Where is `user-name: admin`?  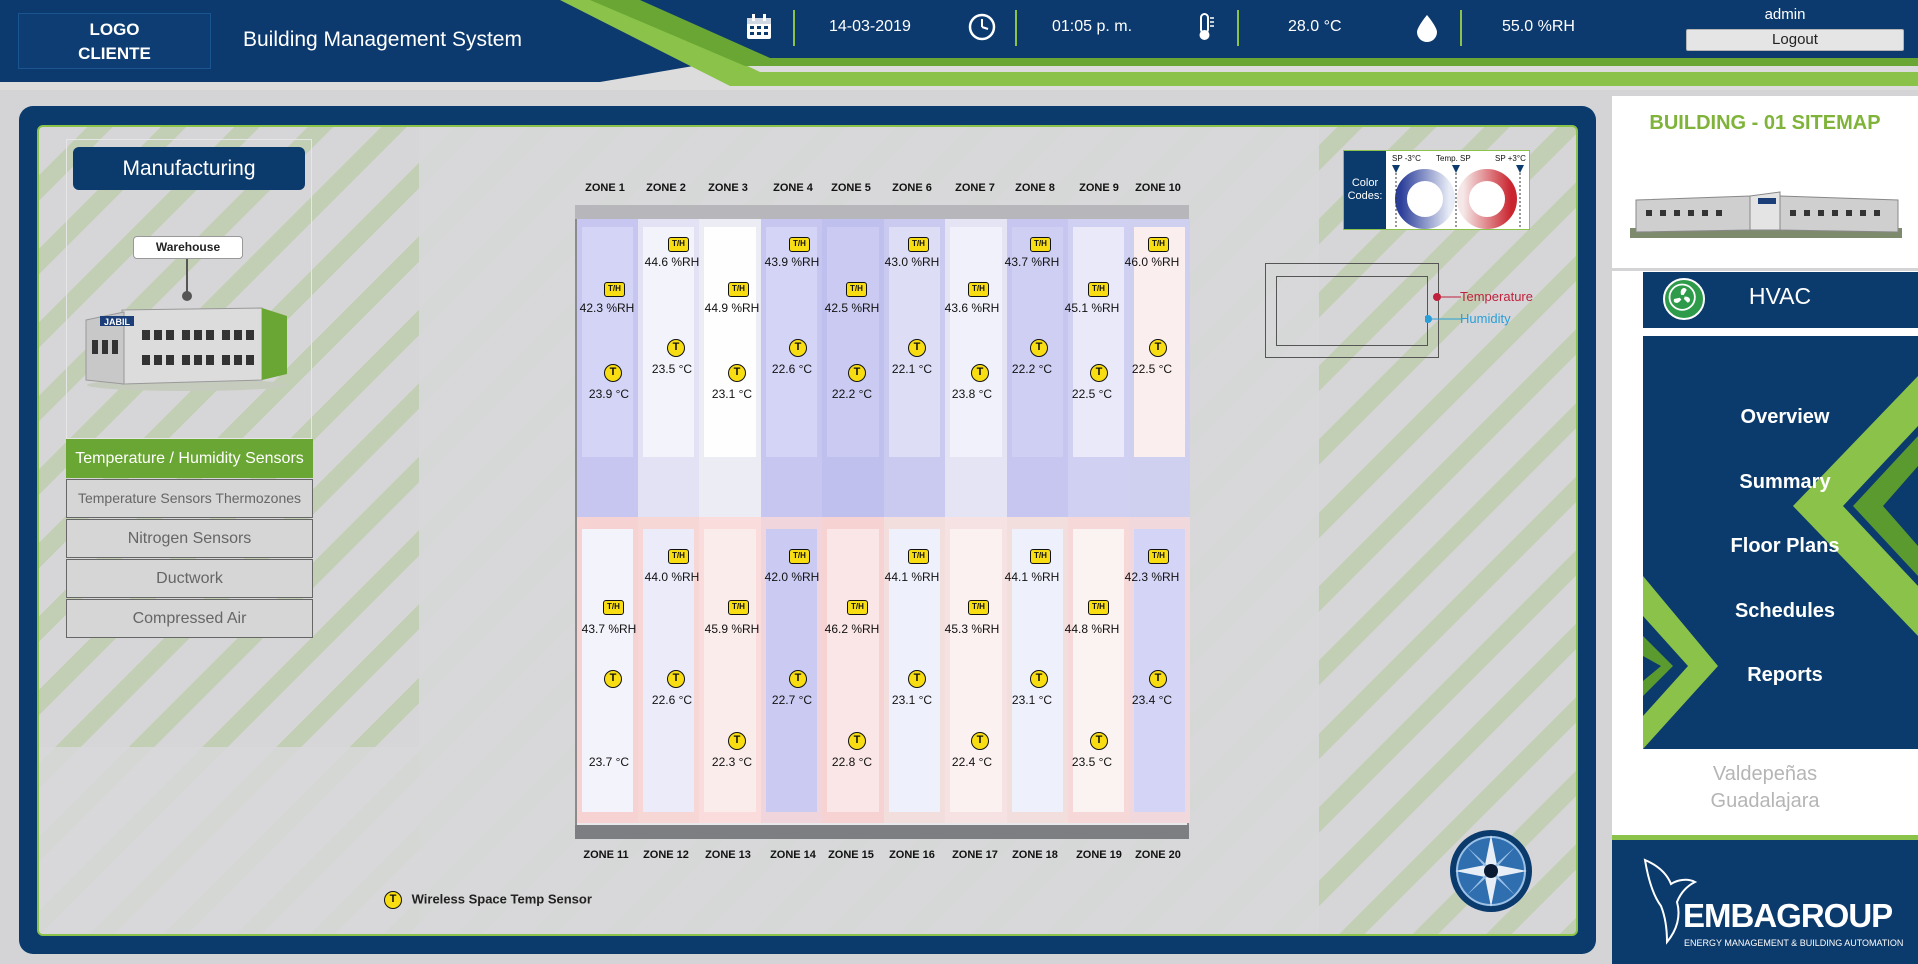 user-name: admin is located at coordinates (1785, 14).